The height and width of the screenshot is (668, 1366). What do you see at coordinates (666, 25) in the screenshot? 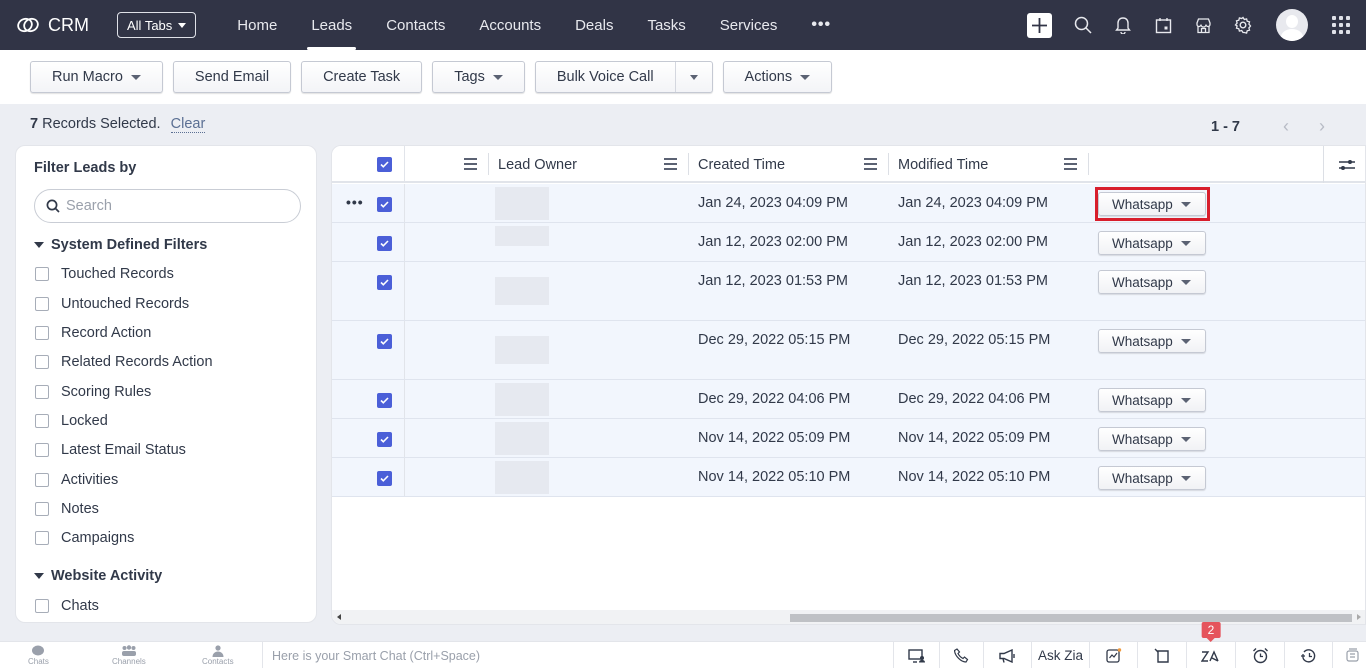
I see `tab-tasks: Tasks` at bounding box center [666, 25].